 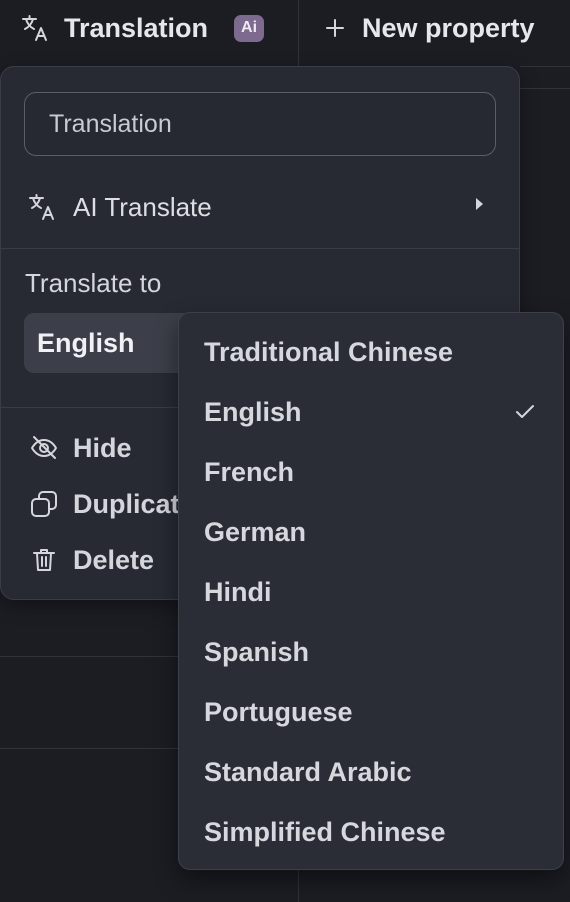 What do you see at coordinates (298, 33) in the screenshot?
I see `column-divider` at bounding box center [298, 33].